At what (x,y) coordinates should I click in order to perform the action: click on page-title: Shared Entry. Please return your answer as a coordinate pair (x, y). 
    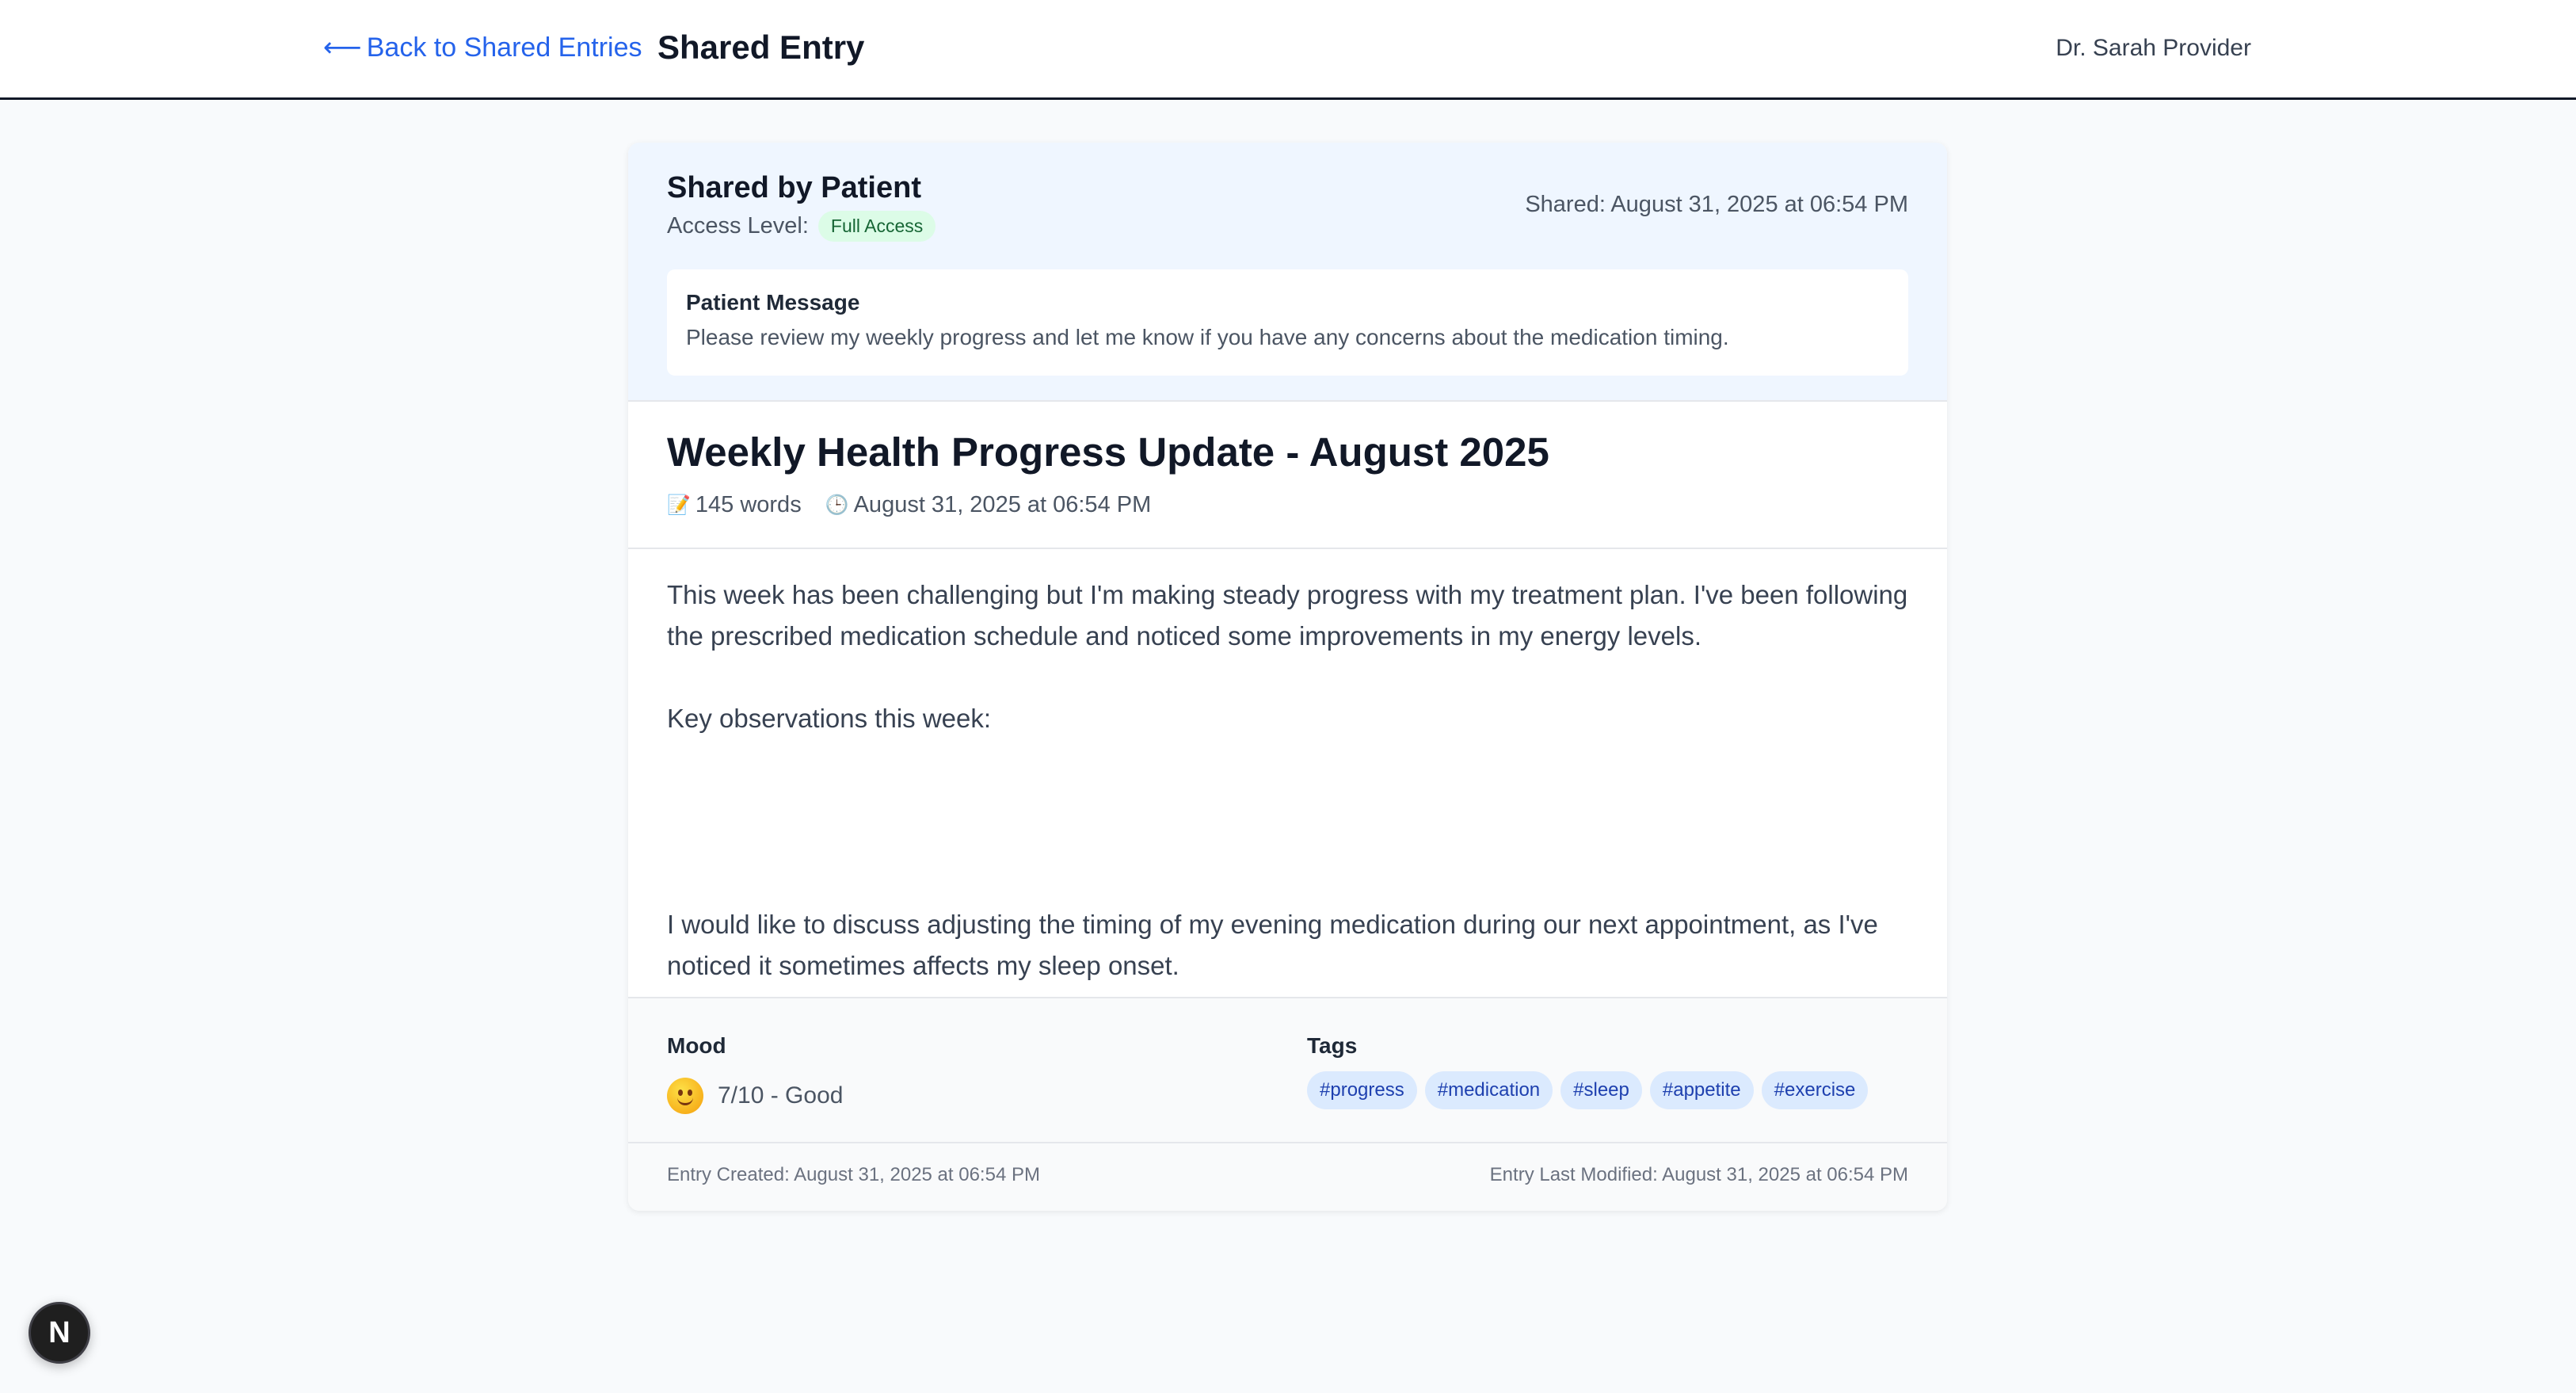
    Looking at the image, I should click on (761, 47).